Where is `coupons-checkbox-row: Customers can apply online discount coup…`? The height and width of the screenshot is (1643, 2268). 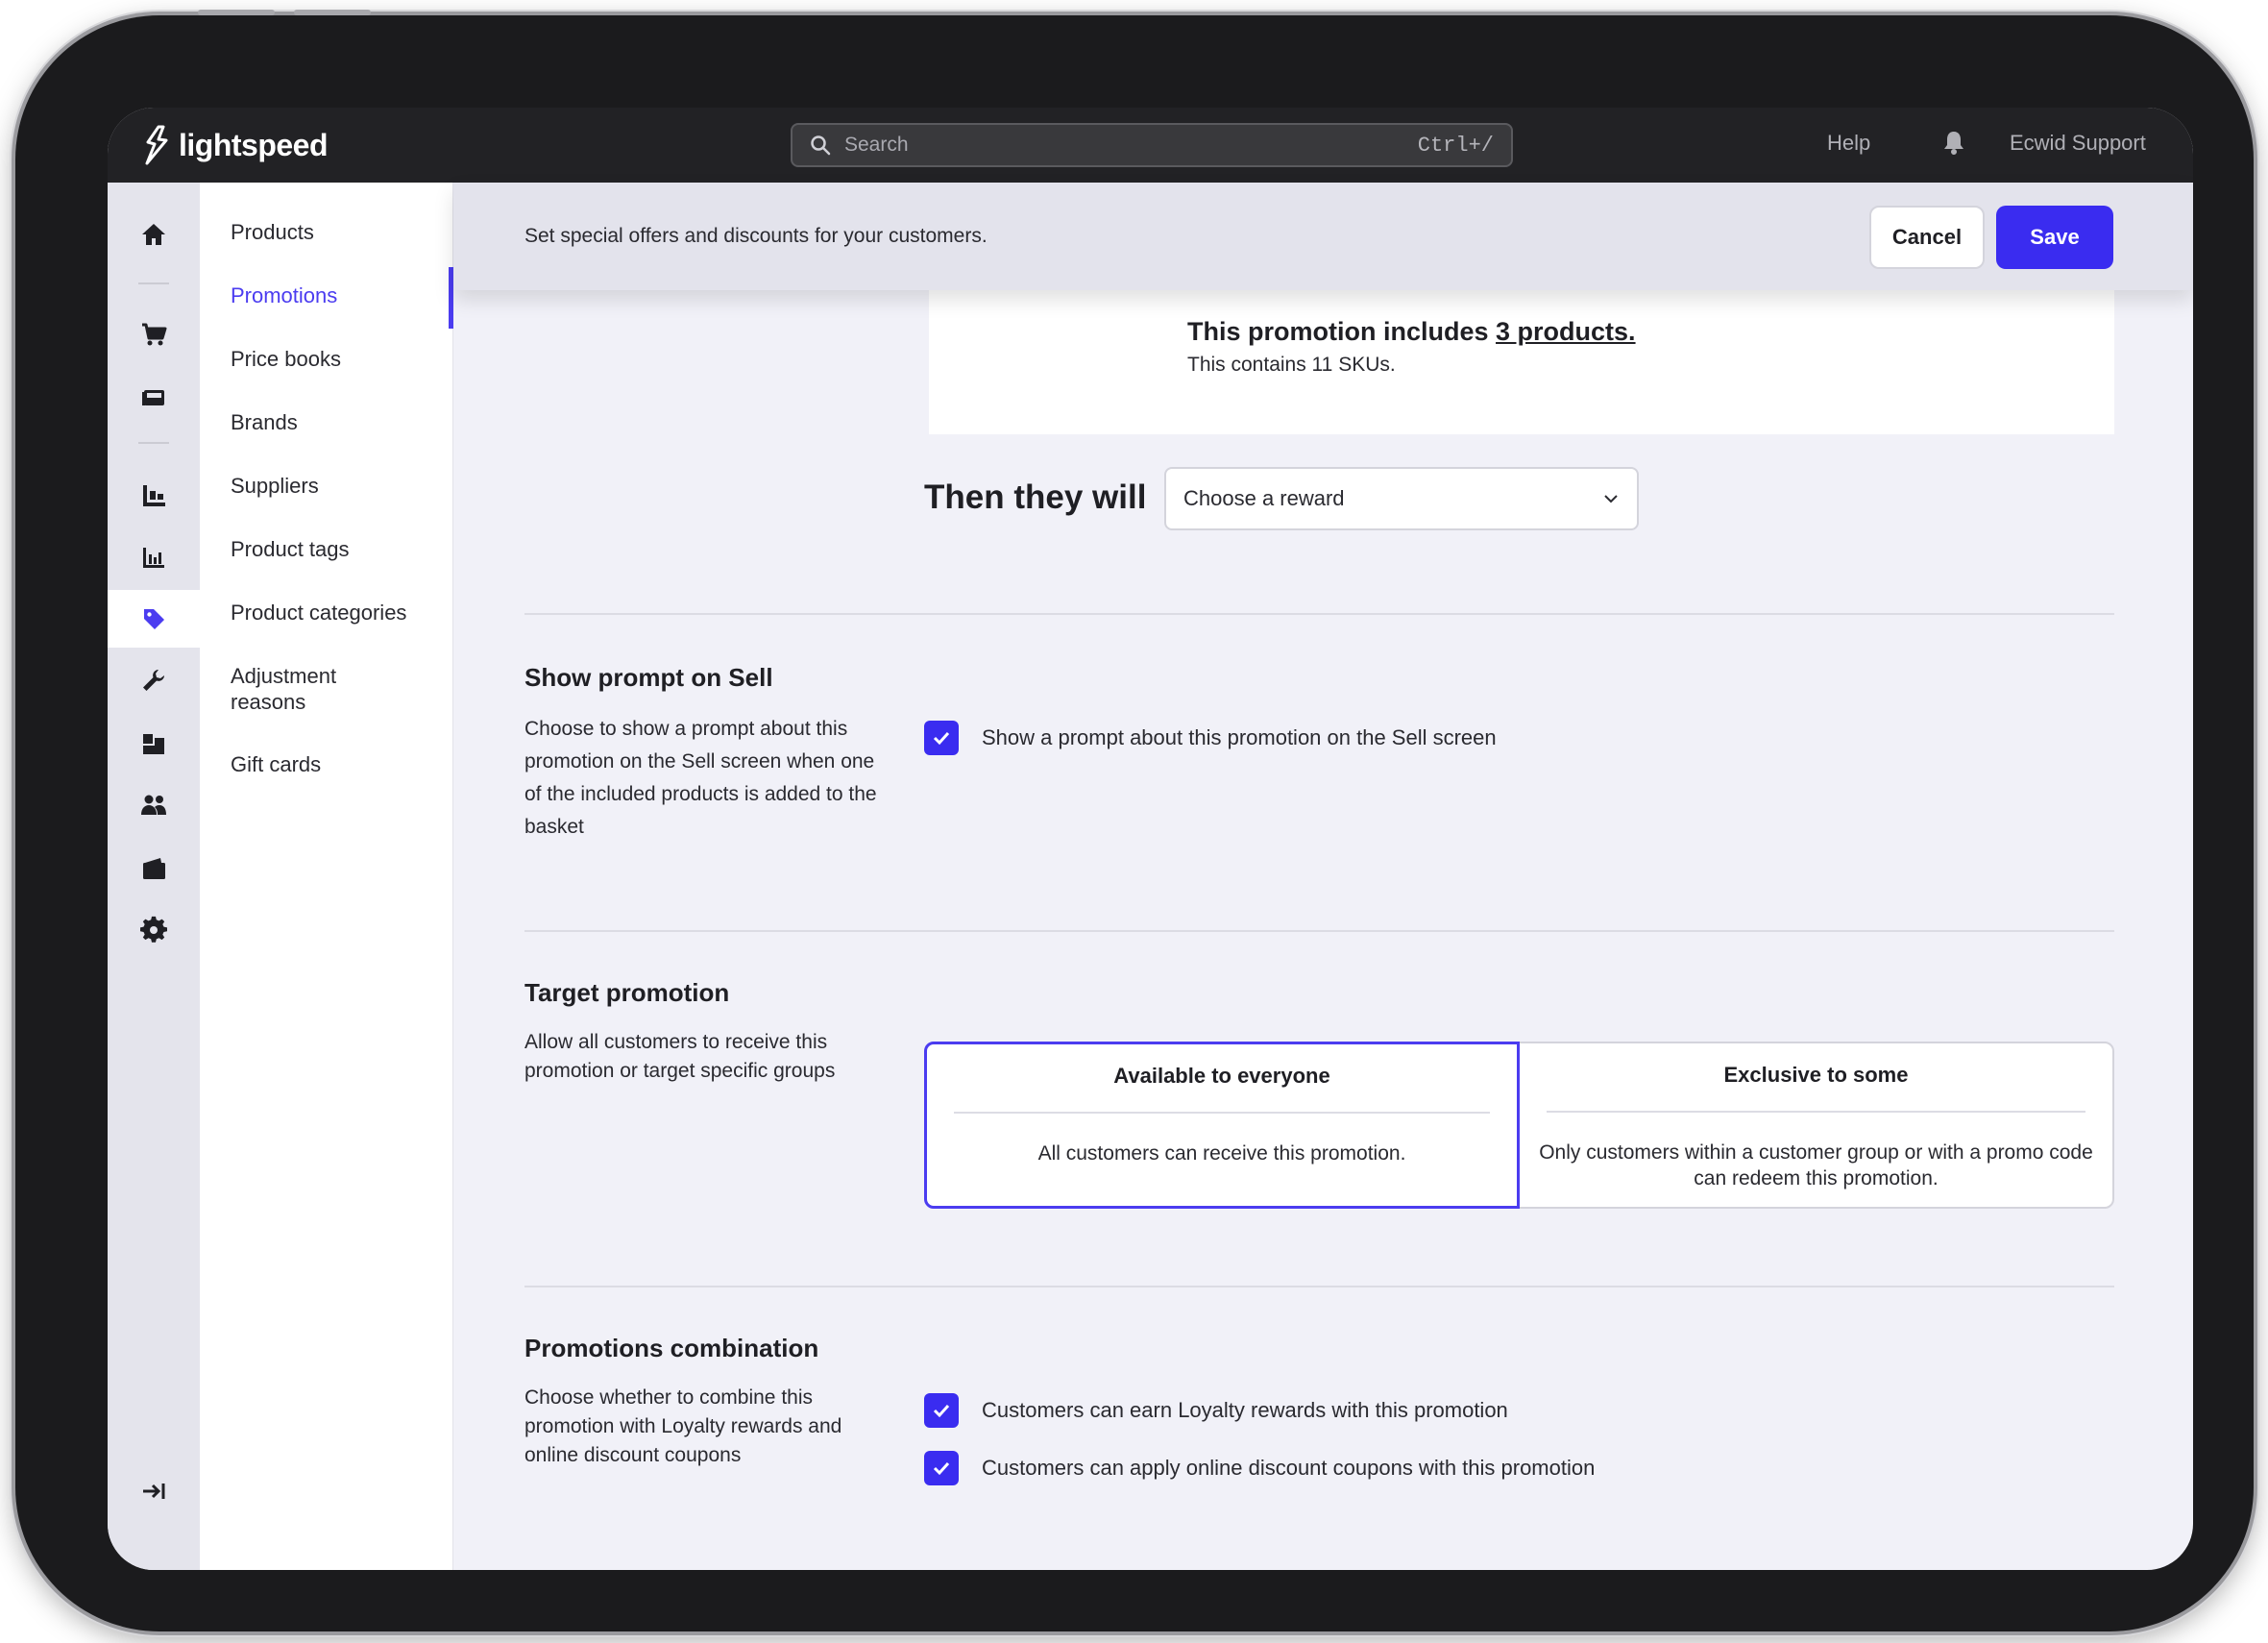
coupons-checkbox-row: Customers can apply online discount coup… is located at coordinates (1259, 1468).